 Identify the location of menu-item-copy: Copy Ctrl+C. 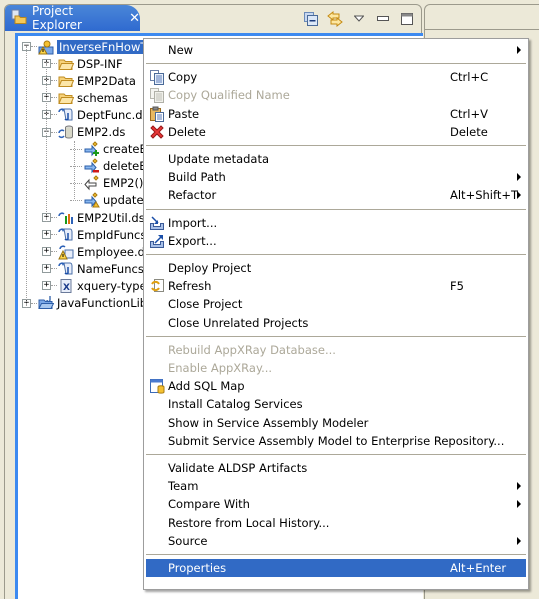
(336, 77).